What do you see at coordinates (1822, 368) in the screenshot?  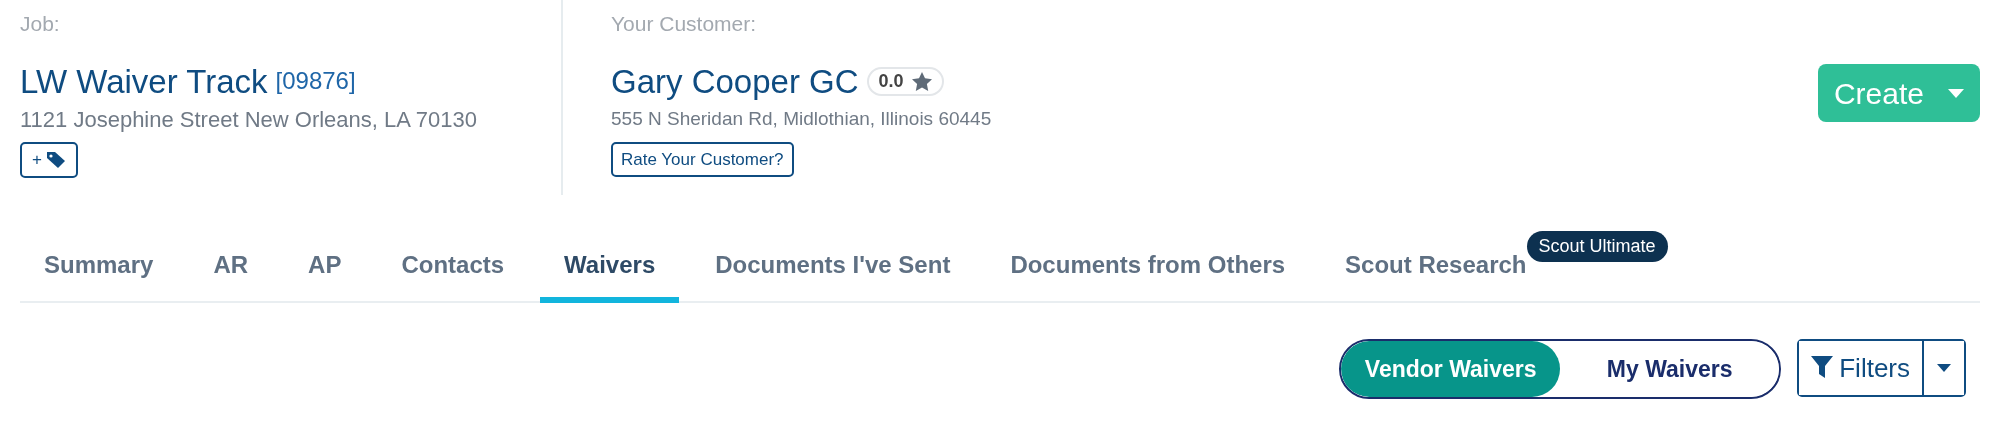 I see `filter-icon` at bounding box center [1822, 368].